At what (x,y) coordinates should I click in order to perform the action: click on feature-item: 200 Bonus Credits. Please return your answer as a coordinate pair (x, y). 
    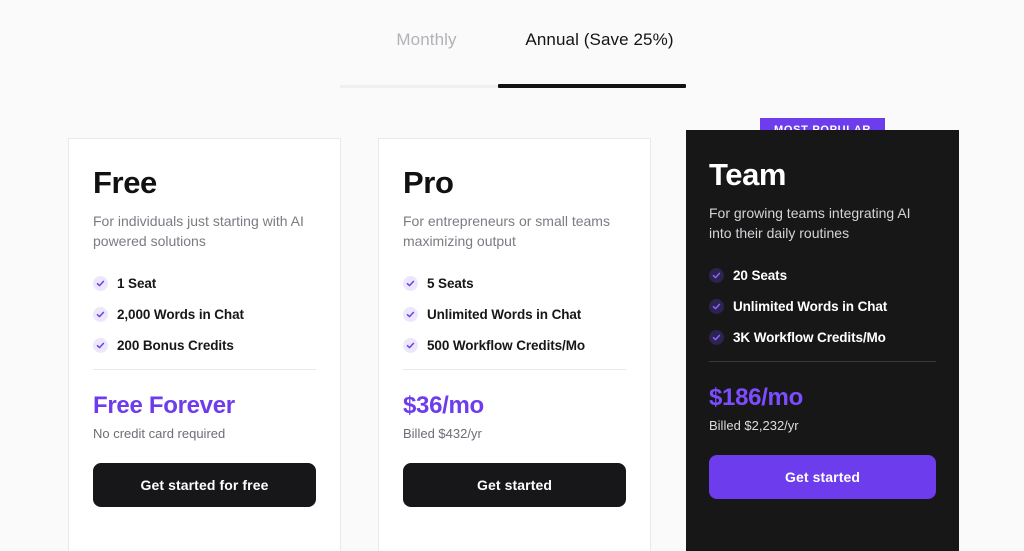
    Looking at the image, I should click on (204, 346).